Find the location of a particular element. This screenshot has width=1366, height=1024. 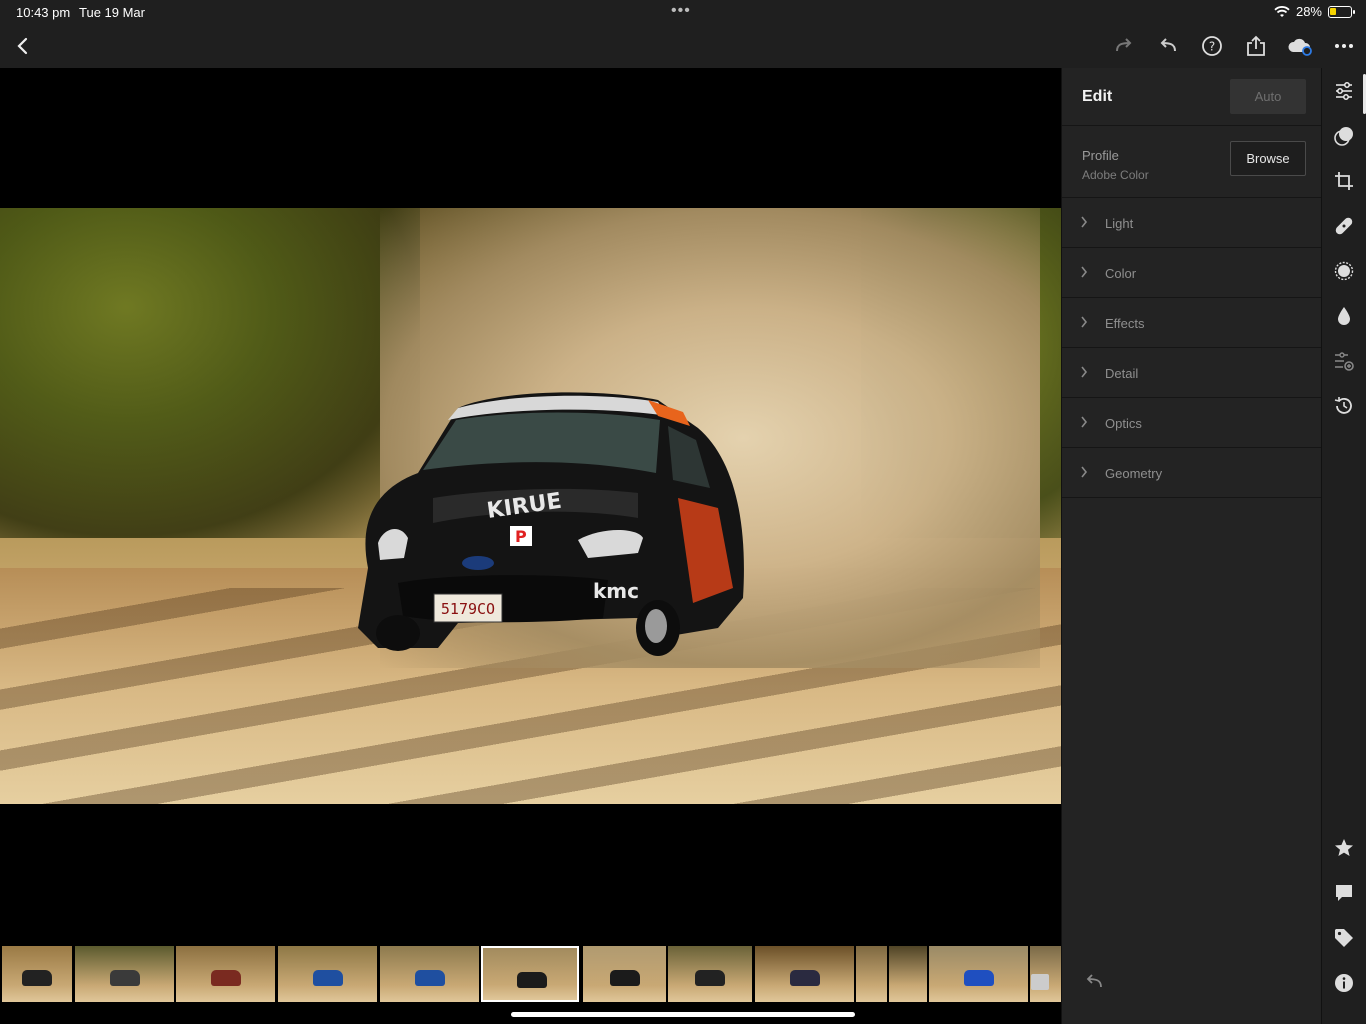

chevron-left-icon is located at coordinates (22, 46).